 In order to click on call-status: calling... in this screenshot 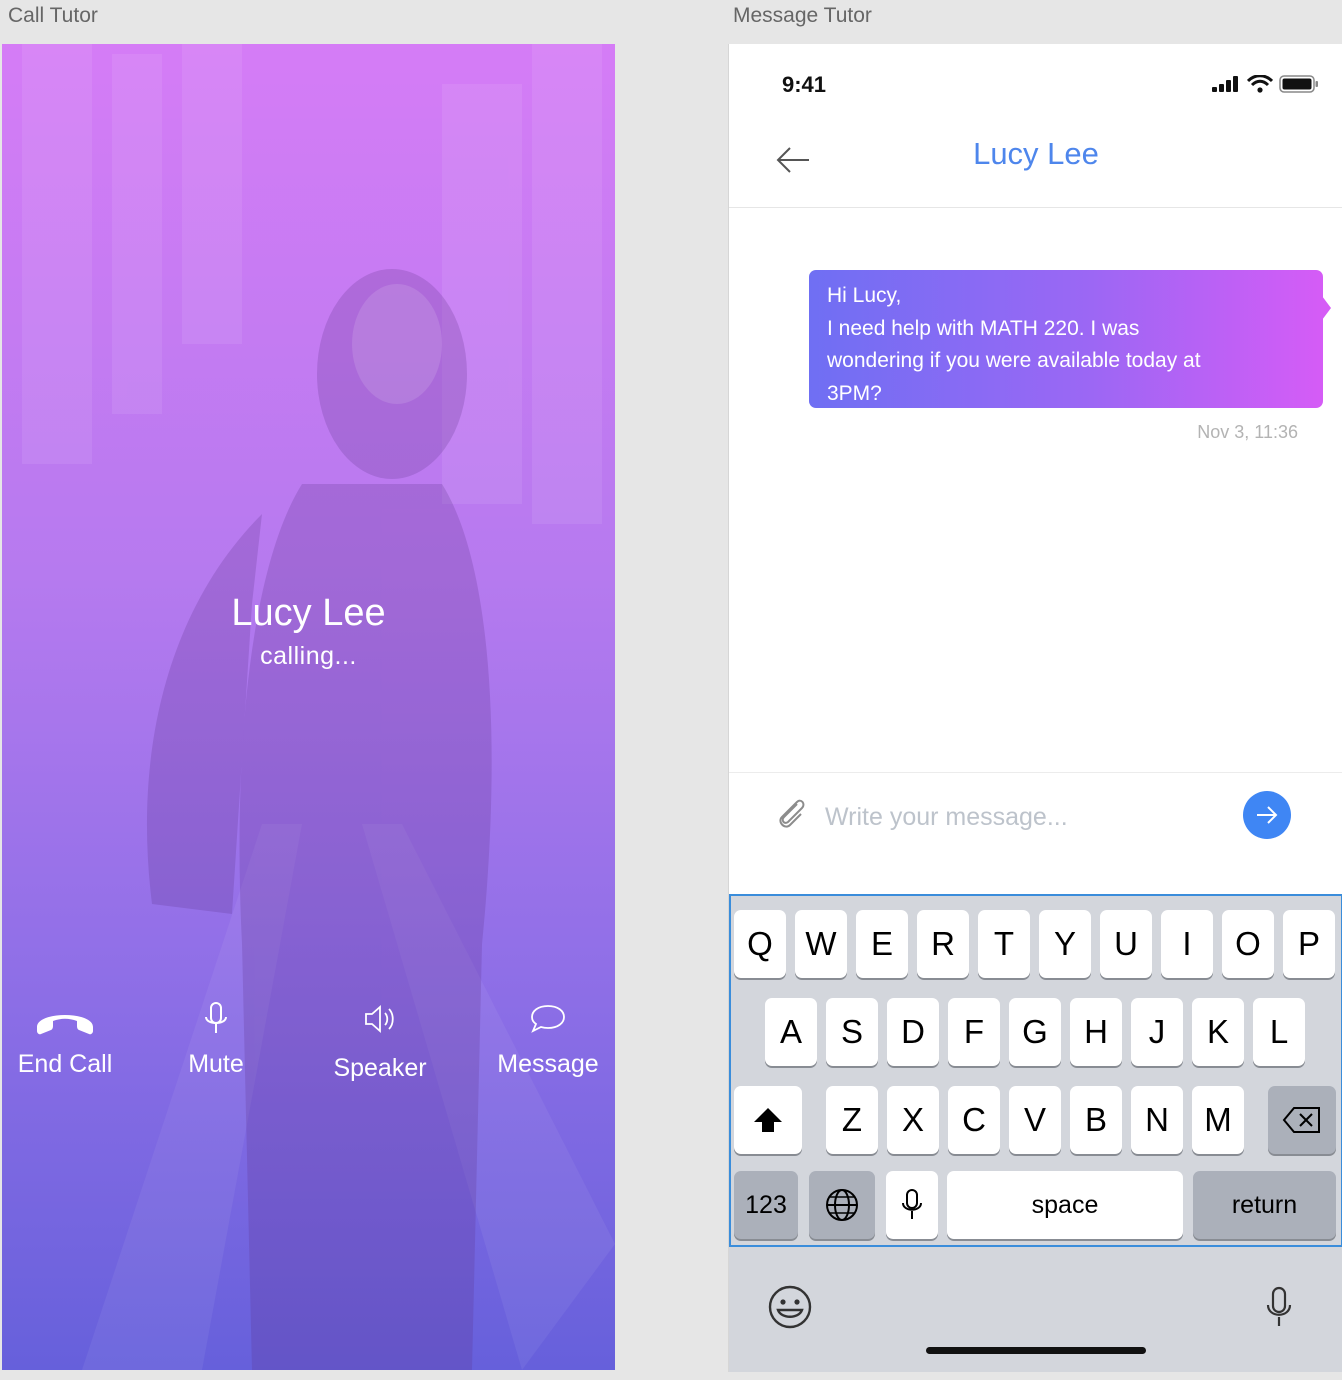, I will do `click(308, 656)`.